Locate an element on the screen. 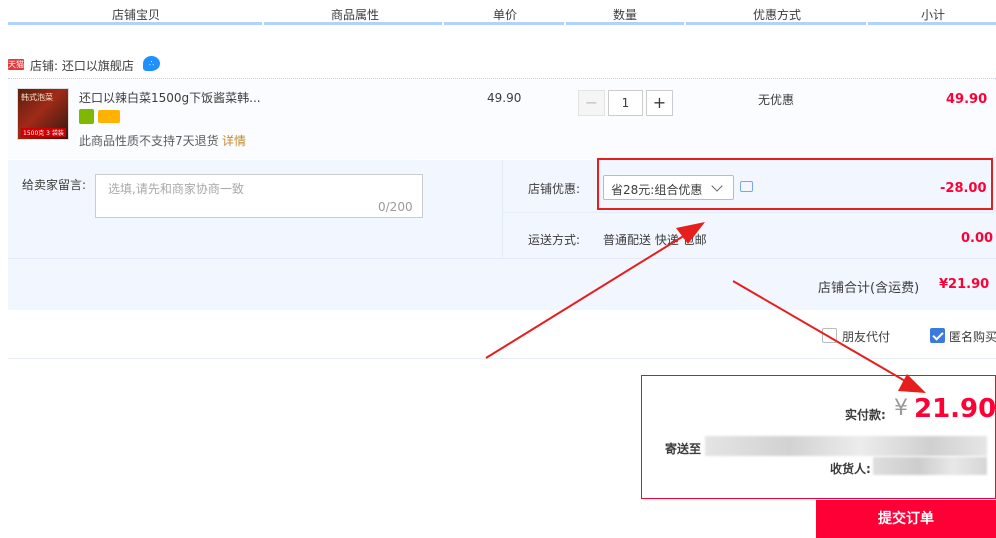 The image size is (996, 538). thumbnail-text-bottom: 1500克 3 袋装 is located at coordinates (43, 132).